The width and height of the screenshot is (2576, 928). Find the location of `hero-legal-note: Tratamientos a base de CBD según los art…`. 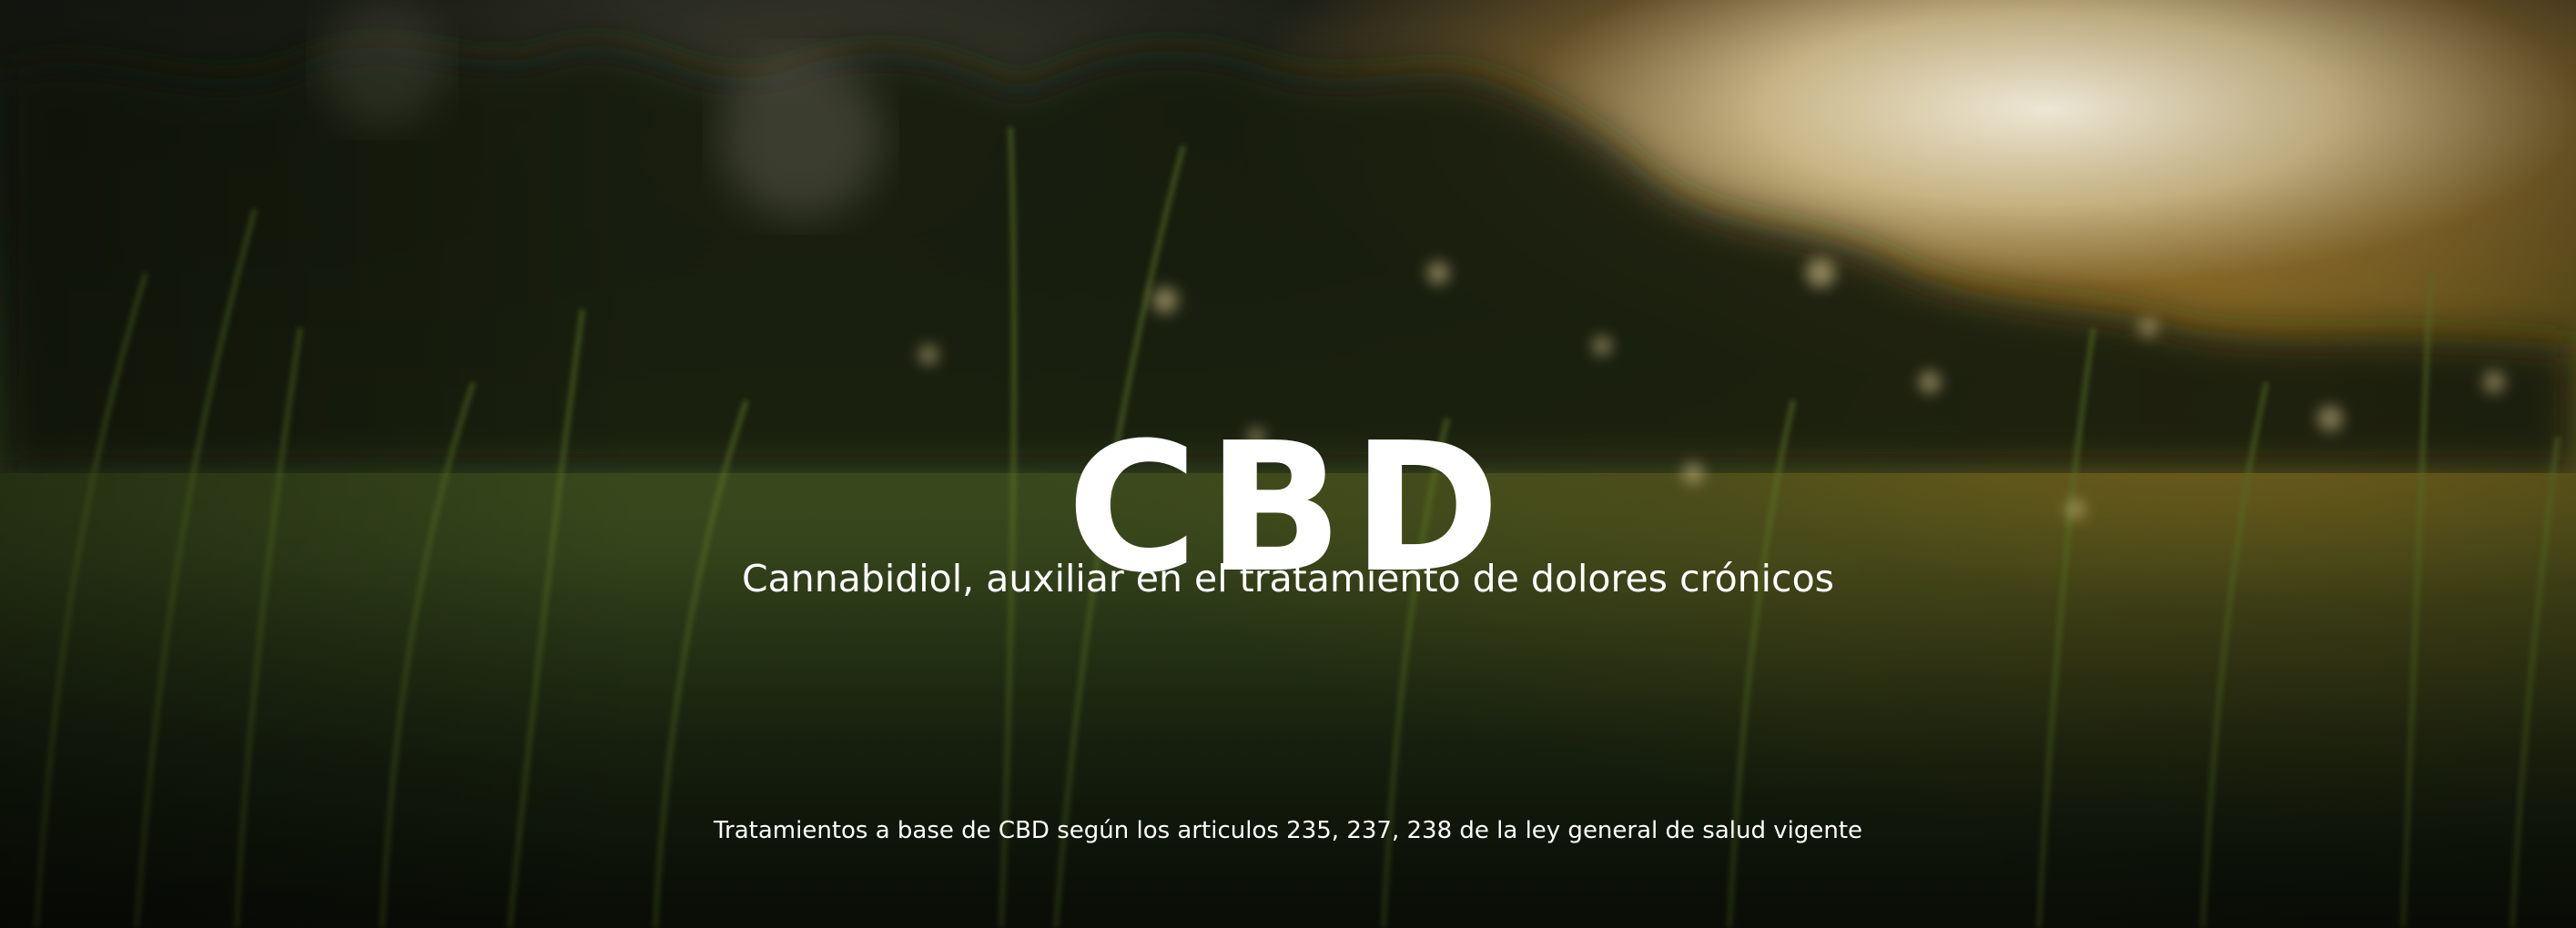

hero-legal-note: Tratamientos a base de CBD según los art… is located at coordinates (1288, 830).